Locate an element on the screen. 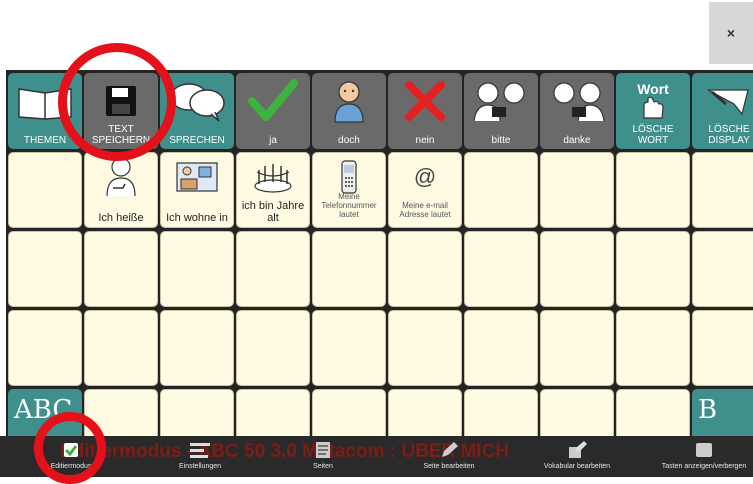 The height and width of the screenshot is (484, 753). birthday-cake-icon is located at coordinates (273, 177).